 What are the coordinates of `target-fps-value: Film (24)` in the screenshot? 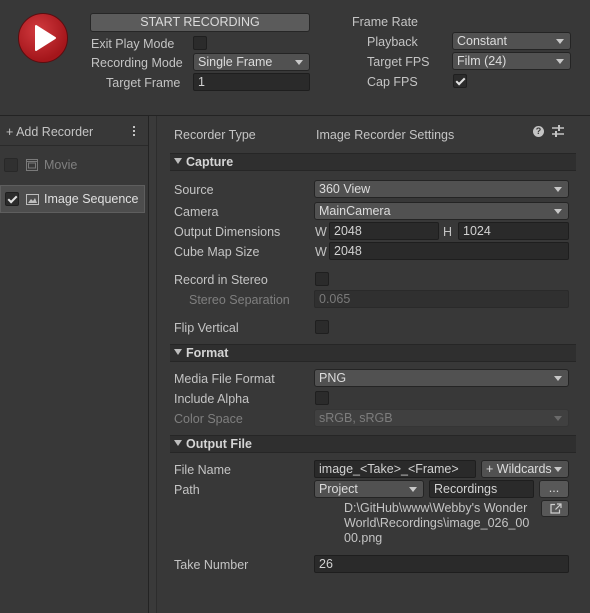 It's located at (482, 61).